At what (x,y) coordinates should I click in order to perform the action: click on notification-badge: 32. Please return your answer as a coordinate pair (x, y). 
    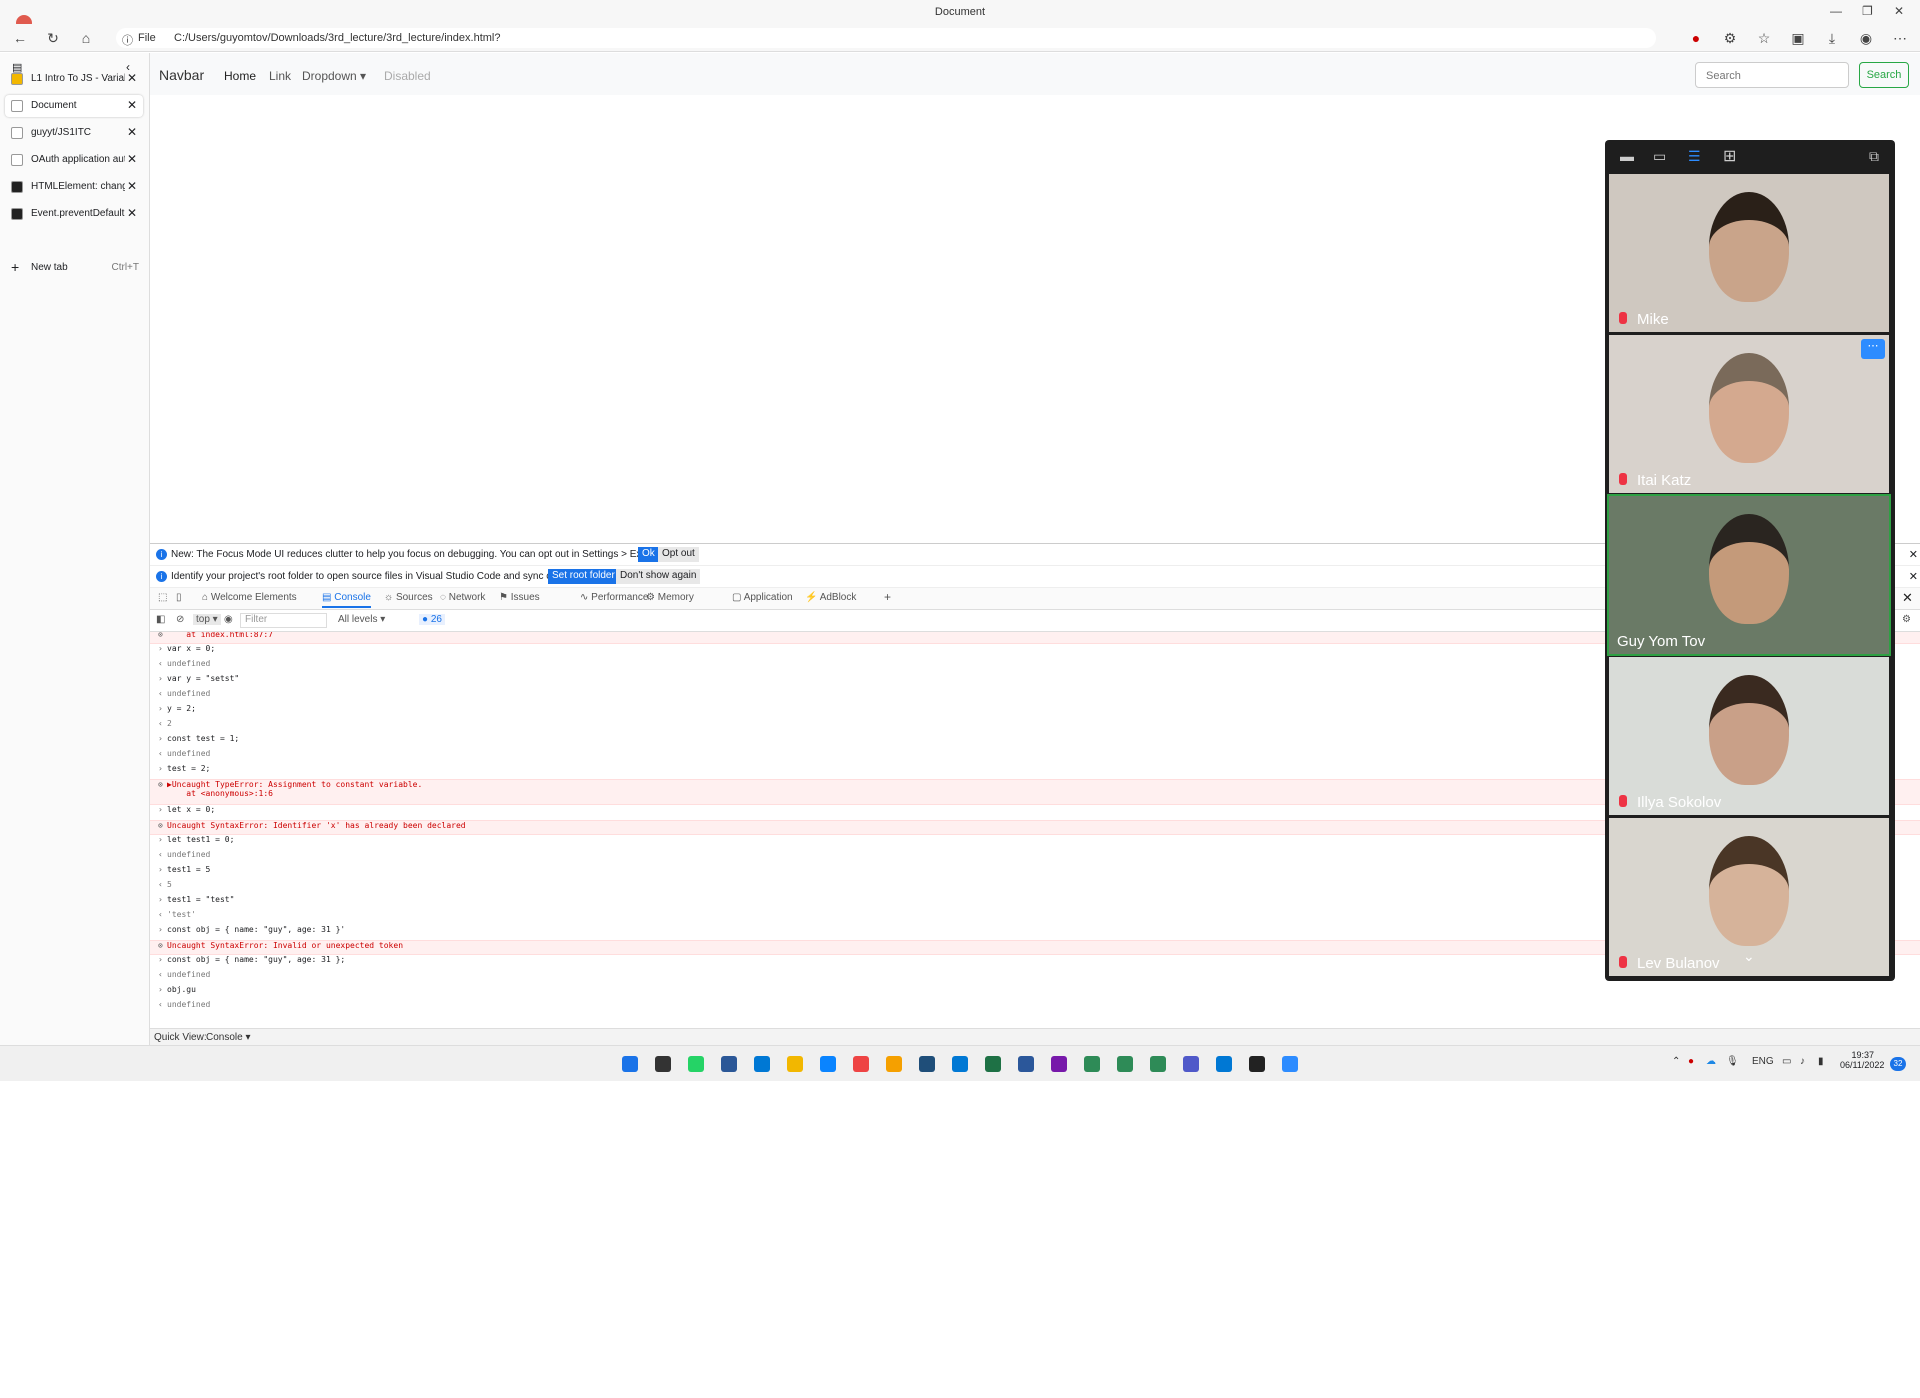
    Looking at the image, I should click on (1898, 1064).